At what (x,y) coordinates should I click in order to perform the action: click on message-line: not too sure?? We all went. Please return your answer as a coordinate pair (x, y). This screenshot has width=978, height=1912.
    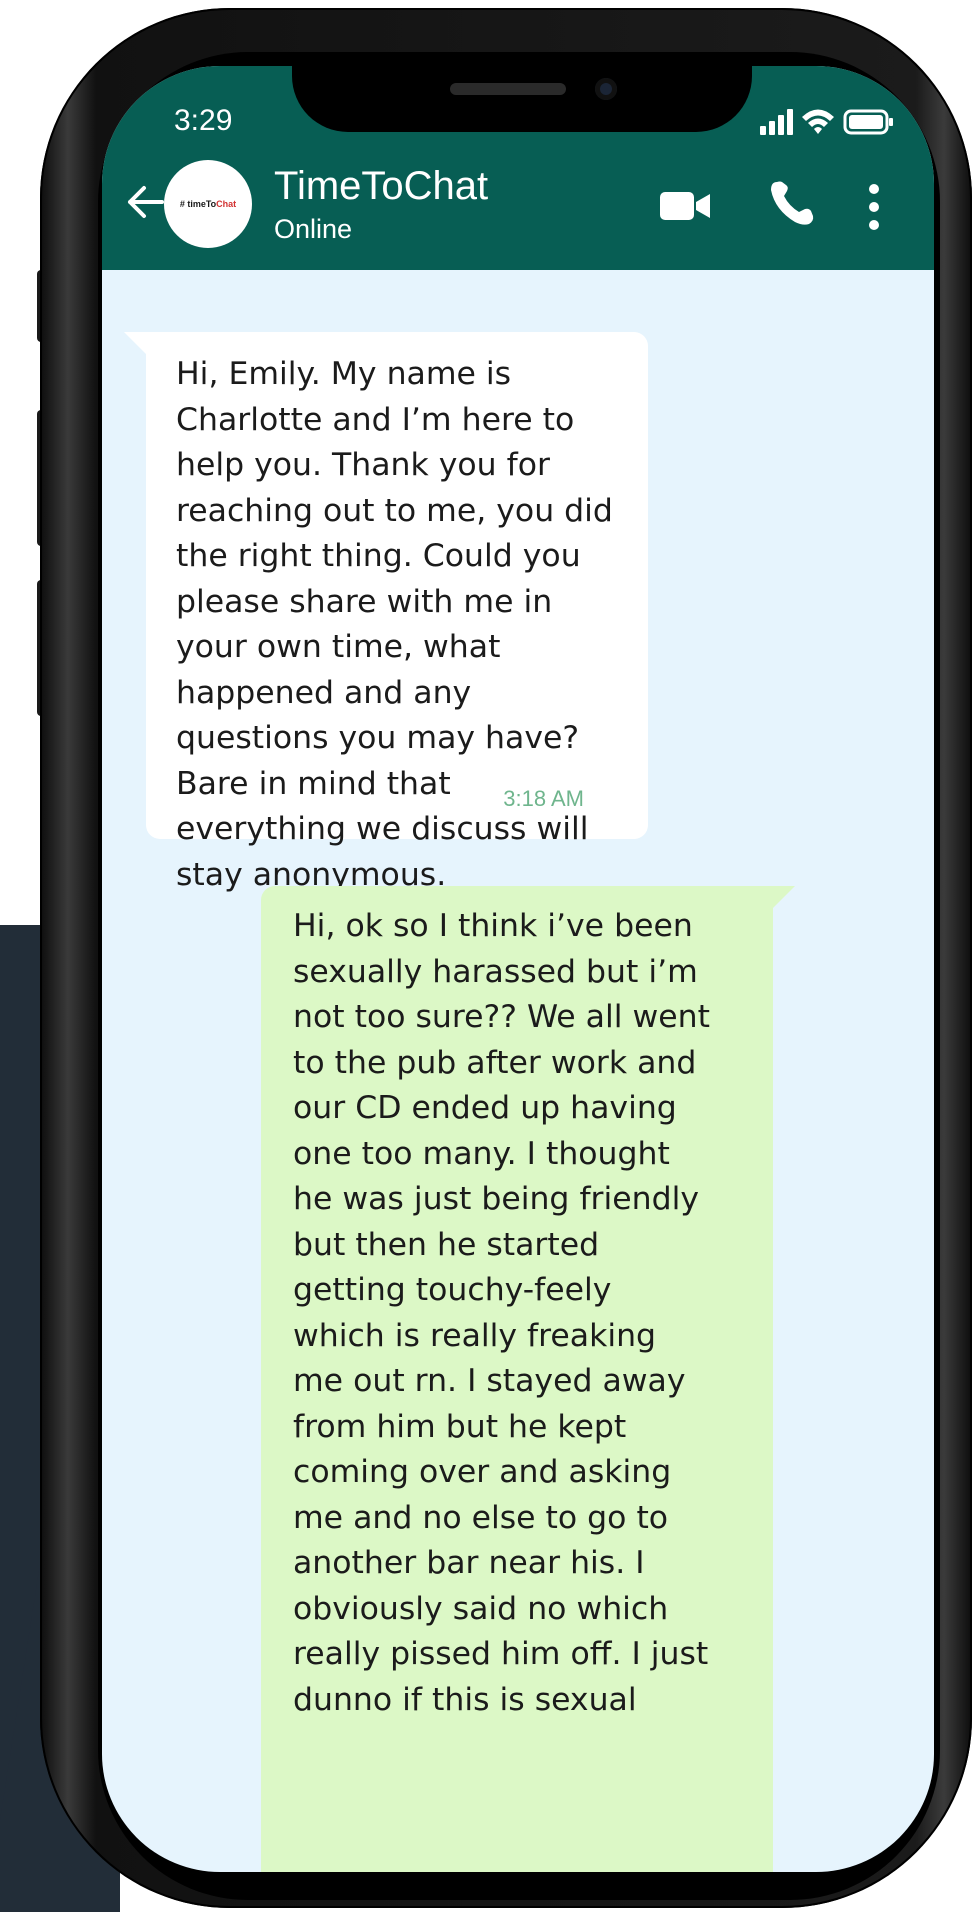
    Looking at the image, I should click on (501, 1017).